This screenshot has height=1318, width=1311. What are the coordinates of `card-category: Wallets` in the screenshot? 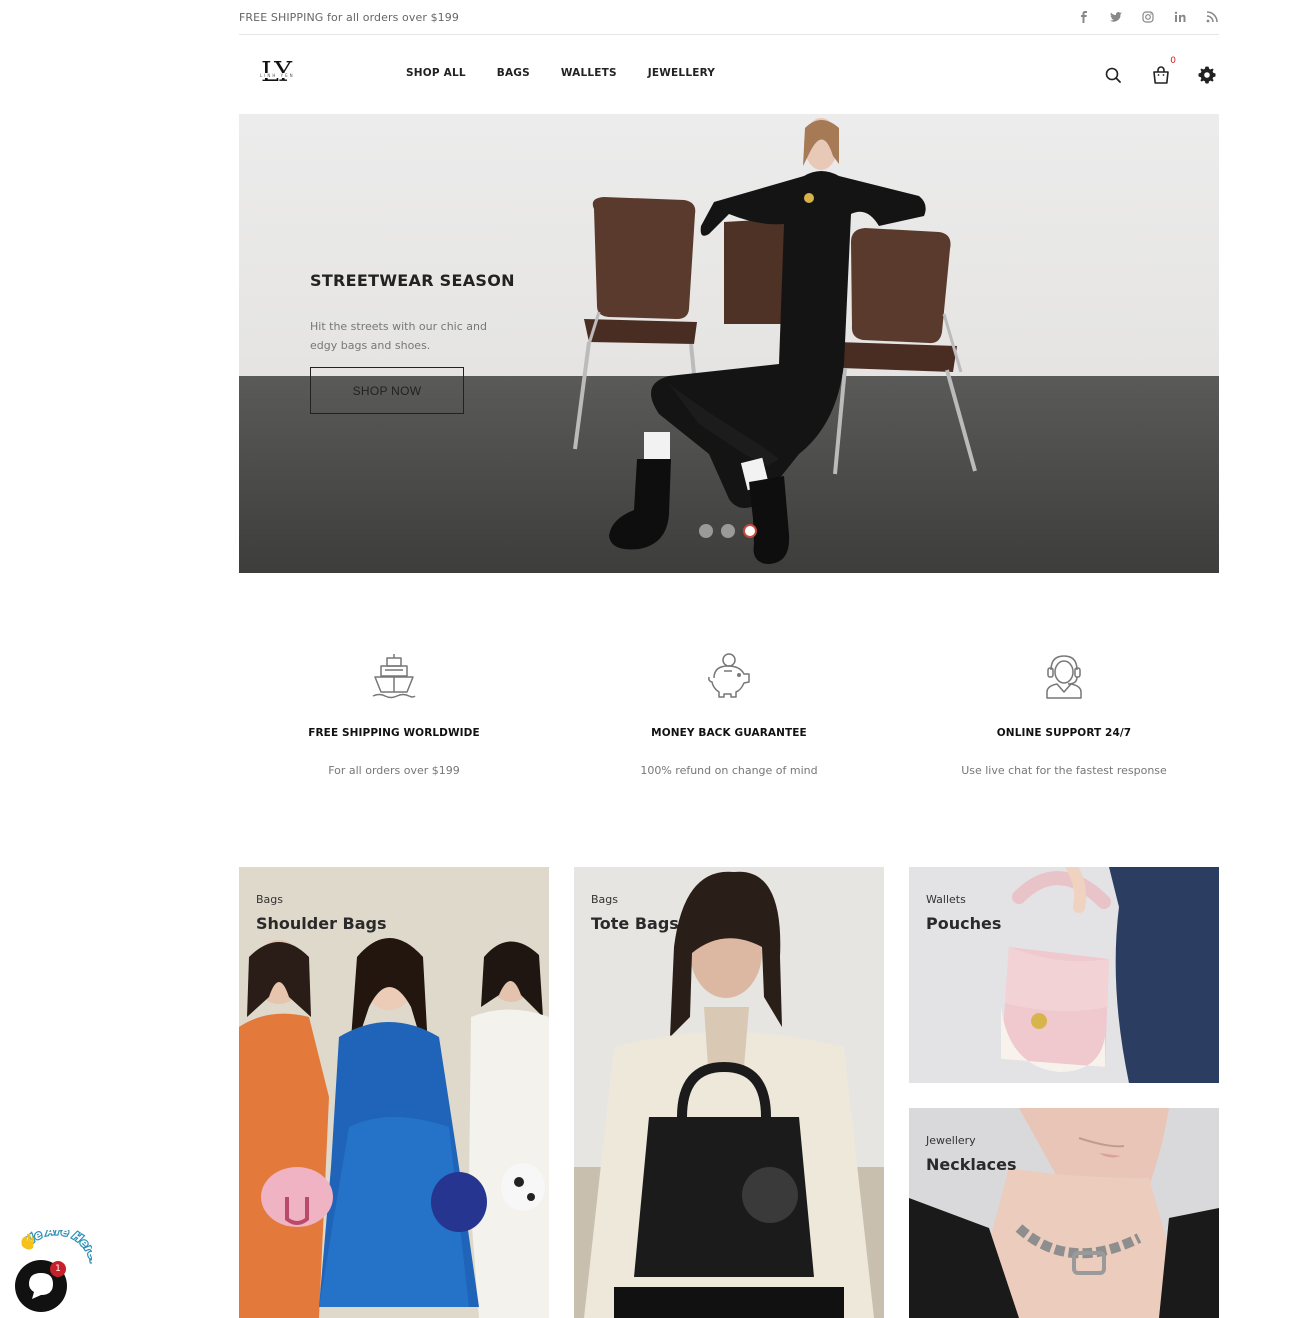 It's located at (946, 899).